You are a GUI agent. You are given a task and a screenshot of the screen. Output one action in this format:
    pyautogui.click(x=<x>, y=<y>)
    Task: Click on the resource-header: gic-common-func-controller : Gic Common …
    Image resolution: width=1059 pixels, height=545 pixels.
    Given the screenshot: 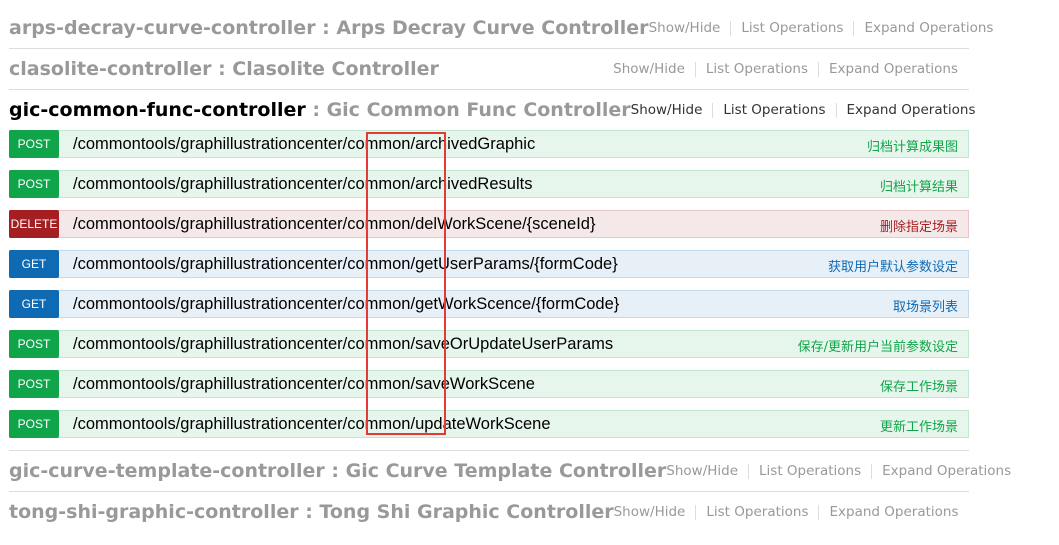 What is the action you would take?
    pyautogui.click(x=492, y=110)
    